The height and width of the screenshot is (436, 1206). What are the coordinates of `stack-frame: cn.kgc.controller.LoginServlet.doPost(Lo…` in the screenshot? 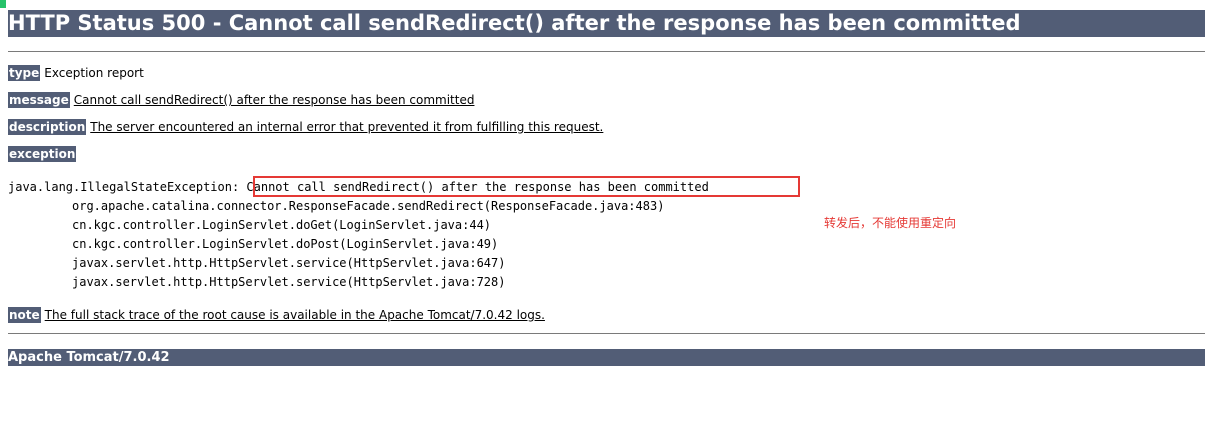 It's located at (285, 244).